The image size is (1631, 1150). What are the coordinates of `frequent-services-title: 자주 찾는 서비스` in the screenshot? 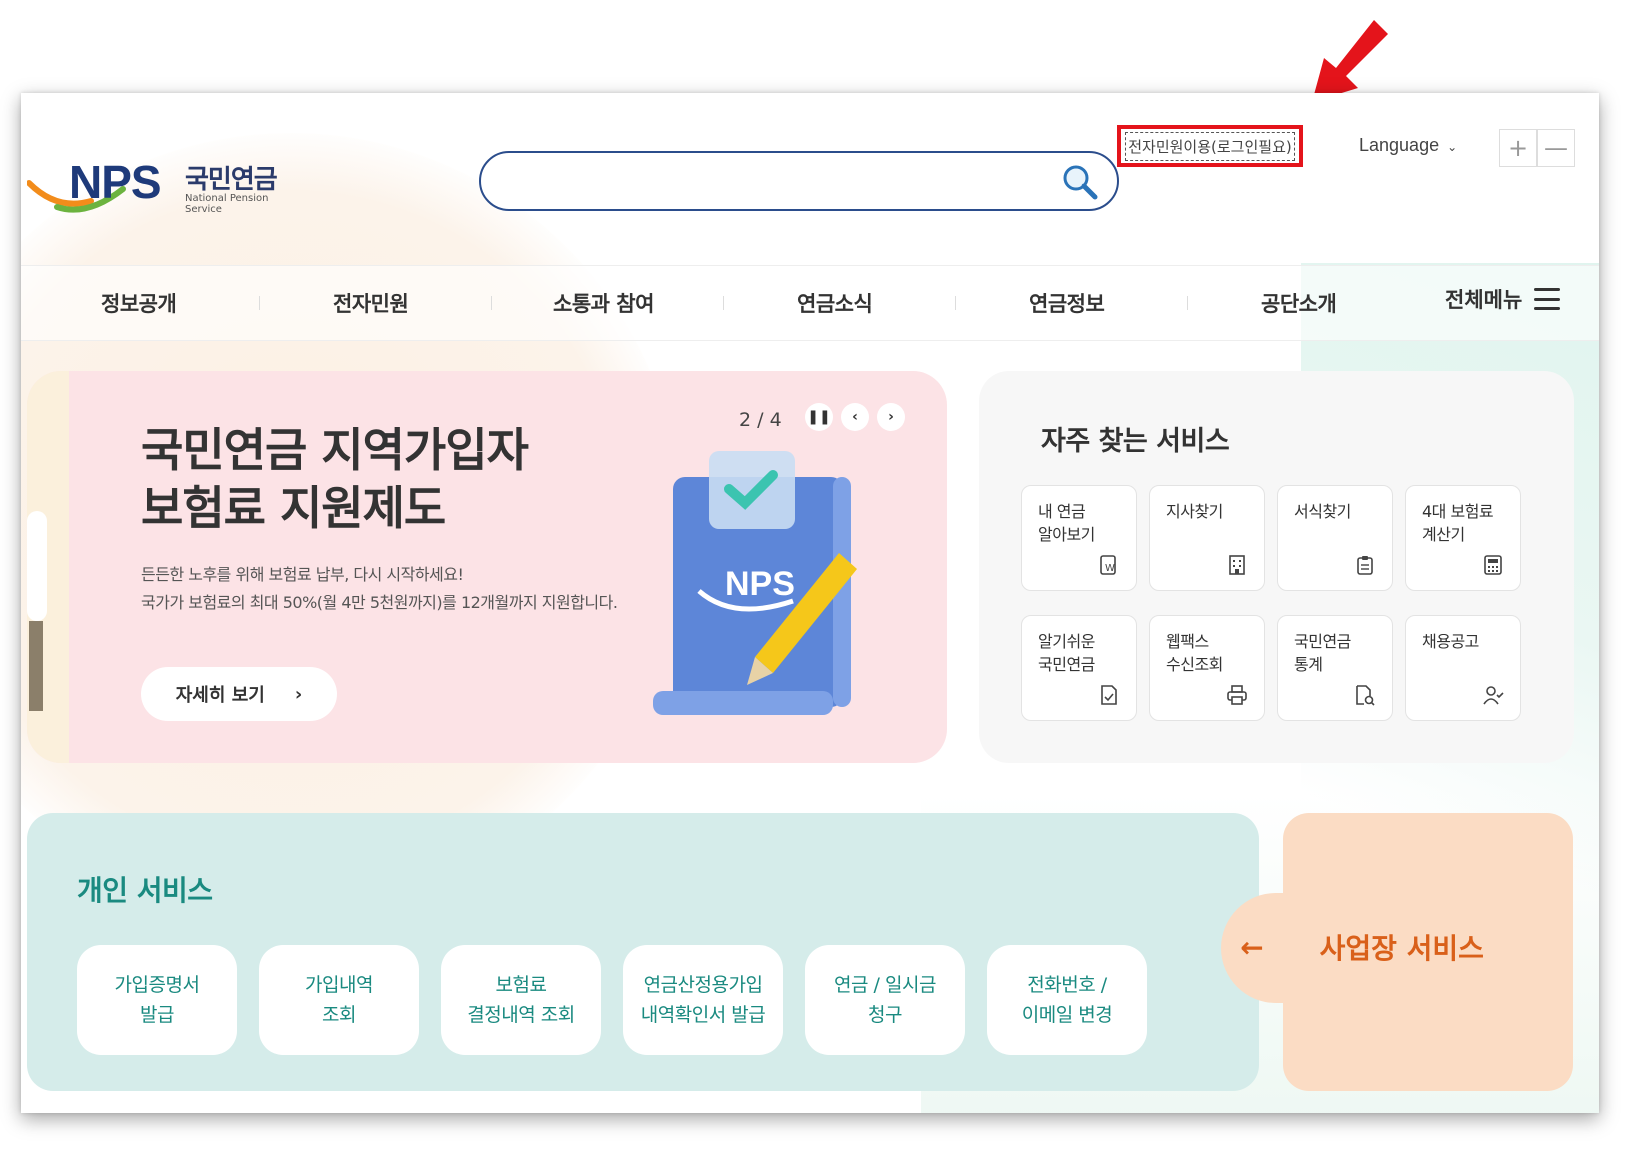 It's located at (1135, 441).